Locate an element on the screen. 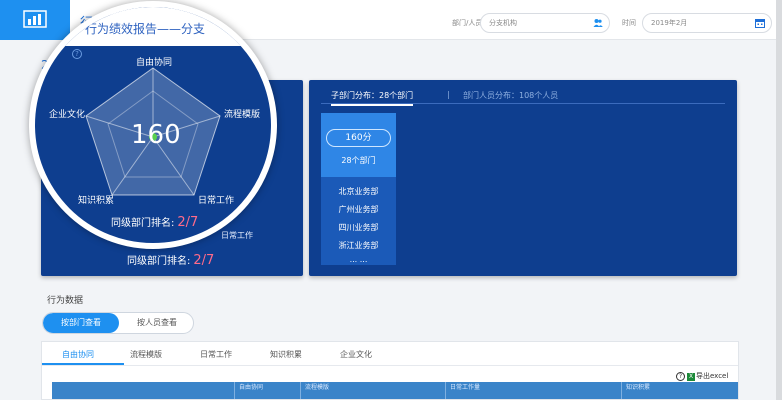 This screenshot has height=400, width=782. total-score: 160 is located at coordinates (156, 135).